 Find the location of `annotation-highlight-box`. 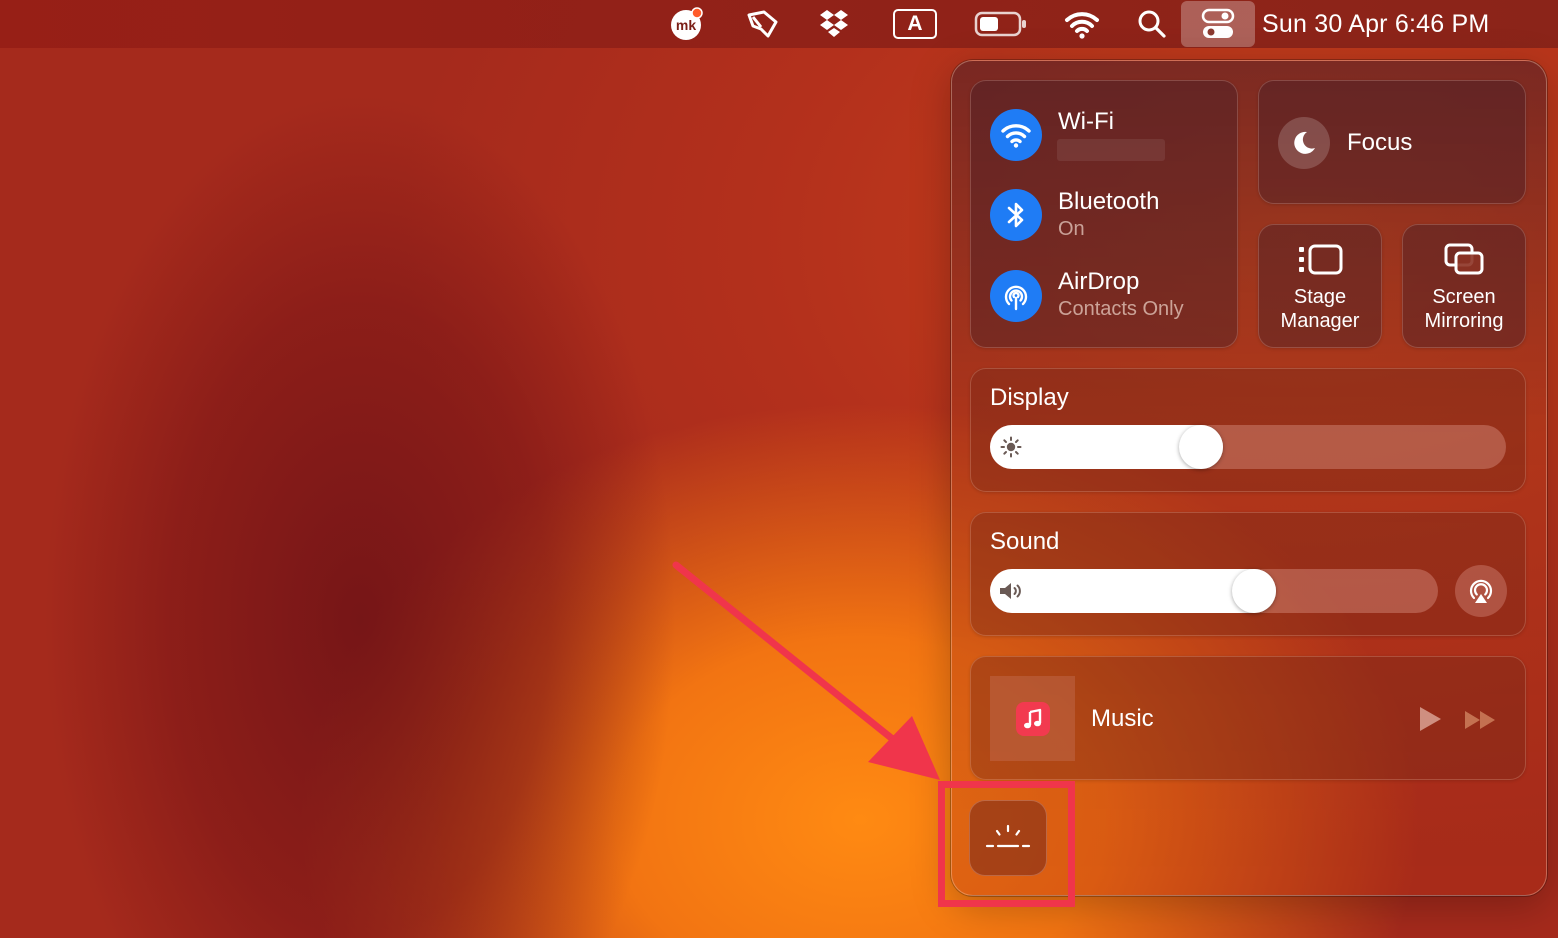

annotation-highlight-box is located at coordinates (1006, 844).